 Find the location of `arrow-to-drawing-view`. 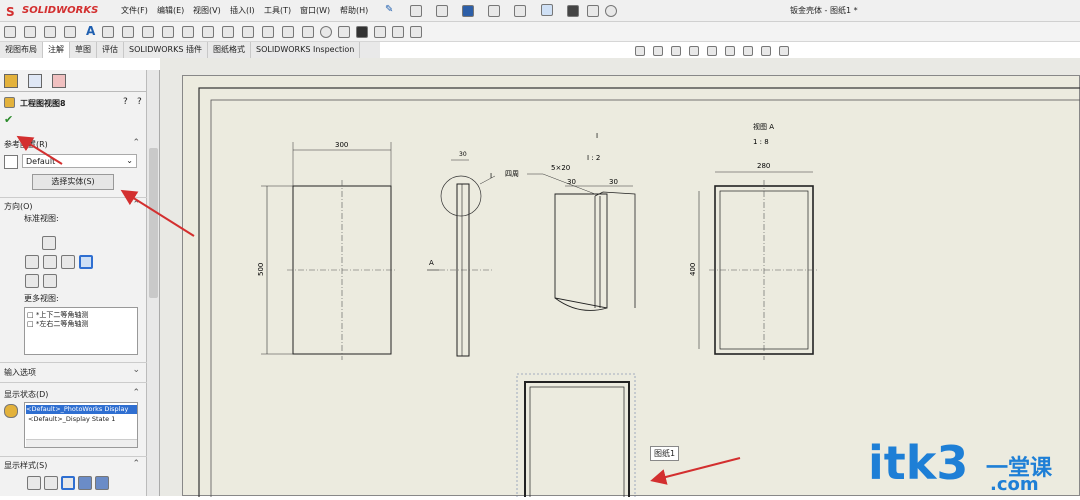

arrow-to-drawing-view is located at coordinates (695, 471).